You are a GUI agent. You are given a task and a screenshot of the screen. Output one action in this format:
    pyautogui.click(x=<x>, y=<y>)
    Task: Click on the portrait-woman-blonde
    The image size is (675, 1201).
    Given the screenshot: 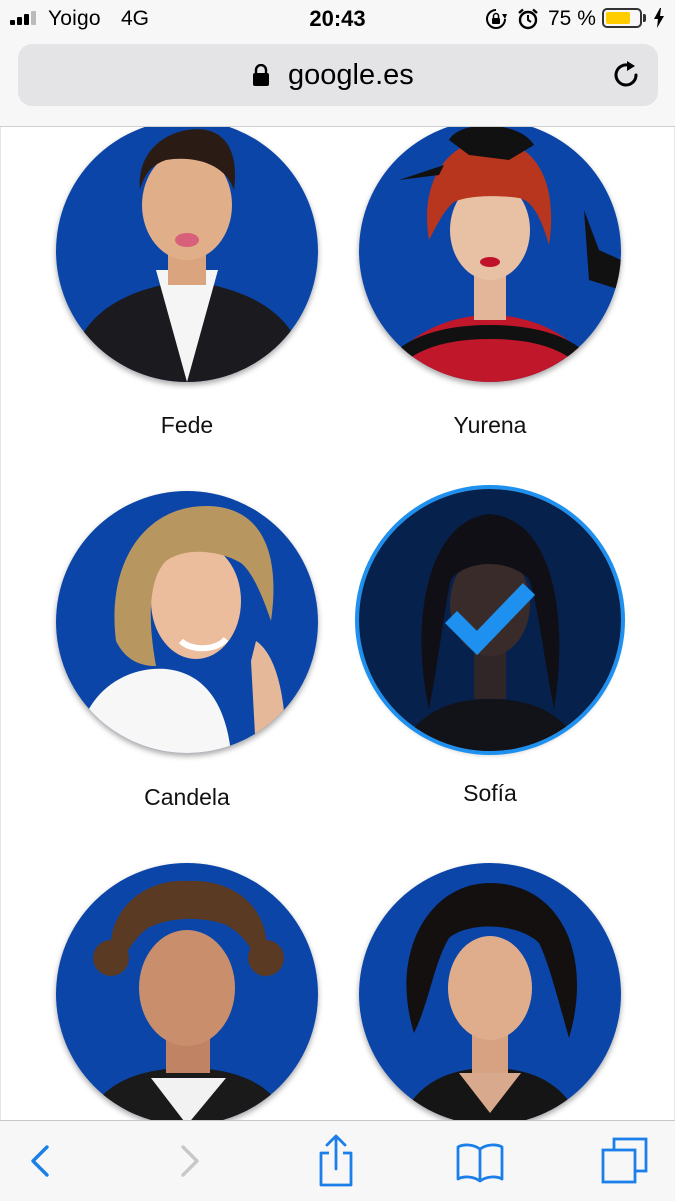 What is the action you would take?
    pyautogui.click(x=187, y=622)
    